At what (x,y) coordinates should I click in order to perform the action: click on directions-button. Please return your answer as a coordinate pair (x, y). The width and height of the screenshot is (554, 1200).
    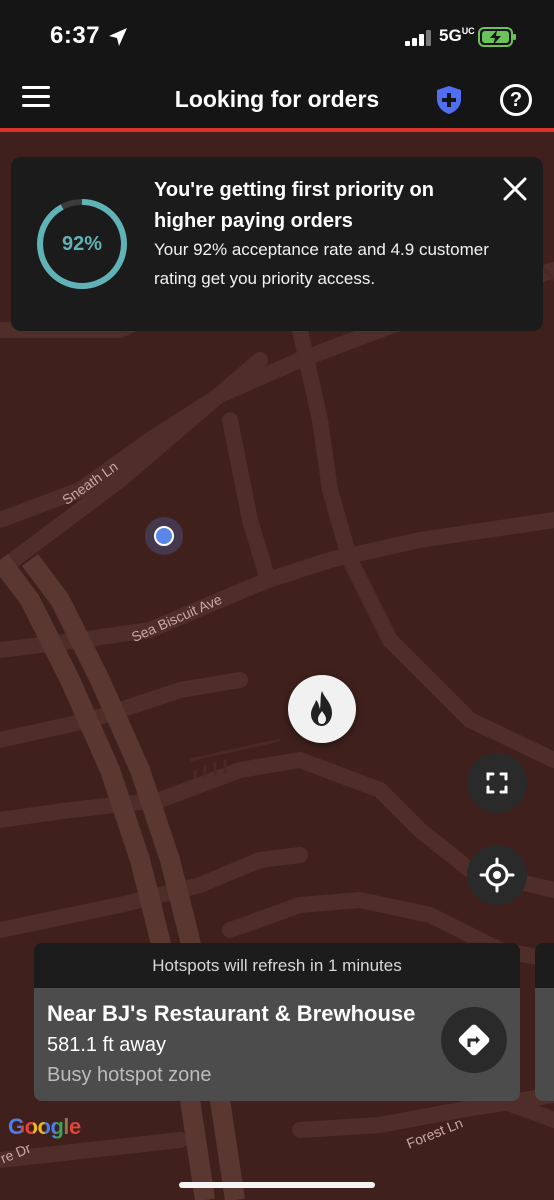
    Looking at the image, I should click on (474, 1040).